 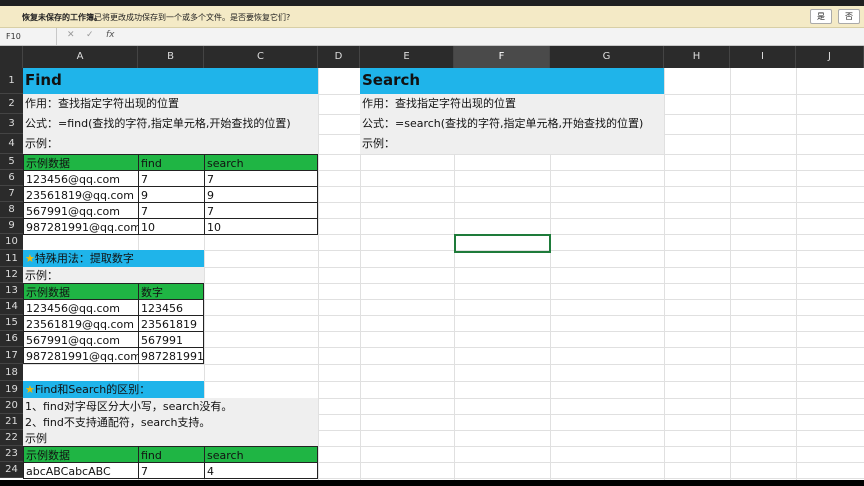 I want to click on active-cell-selection, so click(x=502, y=243).